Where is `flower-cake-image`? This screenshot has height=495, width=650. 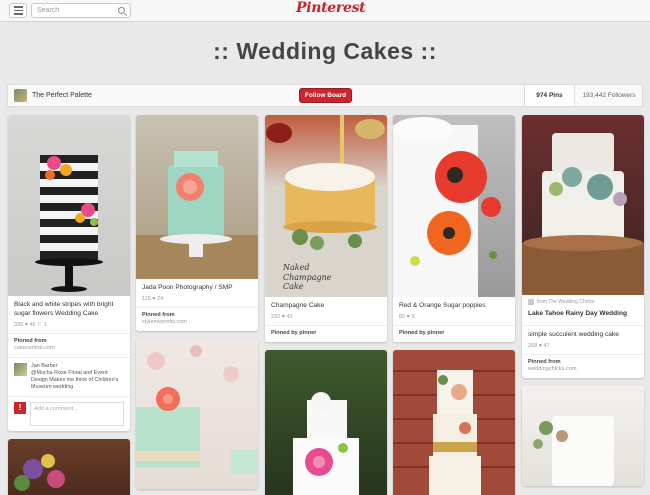
flower-cake-image is located at coordinates (39, 473).